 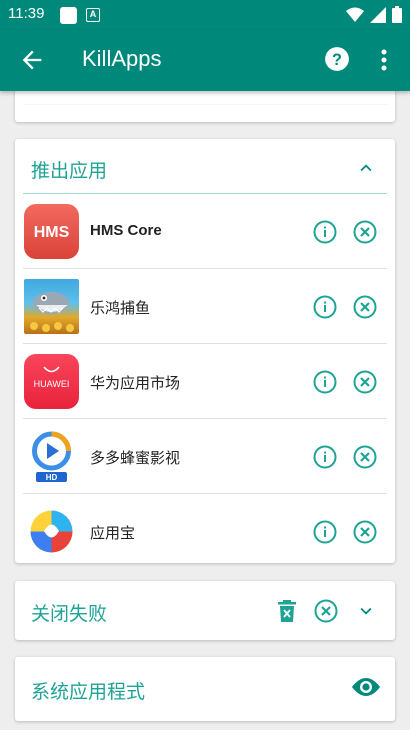 I want to click on app-name: 乐鸿捕鱼, so click(x=120, y=308).